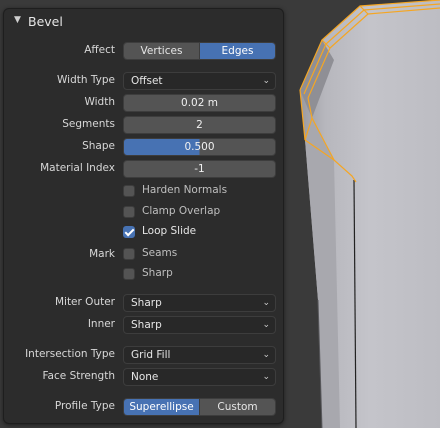  I want to click on width-type-row: Width Type Offset ⌄, so click(143, 81).